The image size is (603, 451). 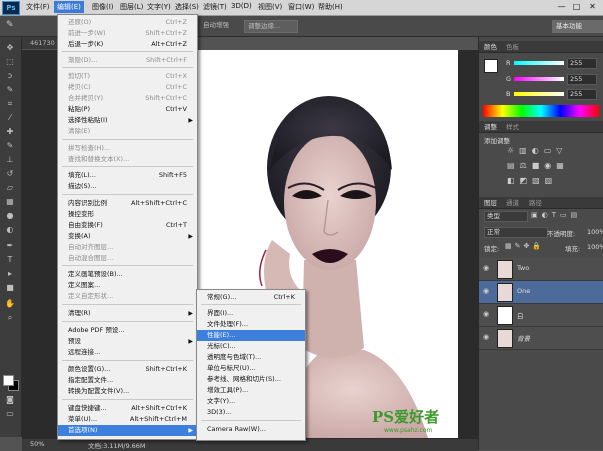 What do you see at coordinates (10, 76) in the screenshot?
I see `lasso-tool-icon: ↄ` at bounding box center [10, 76].